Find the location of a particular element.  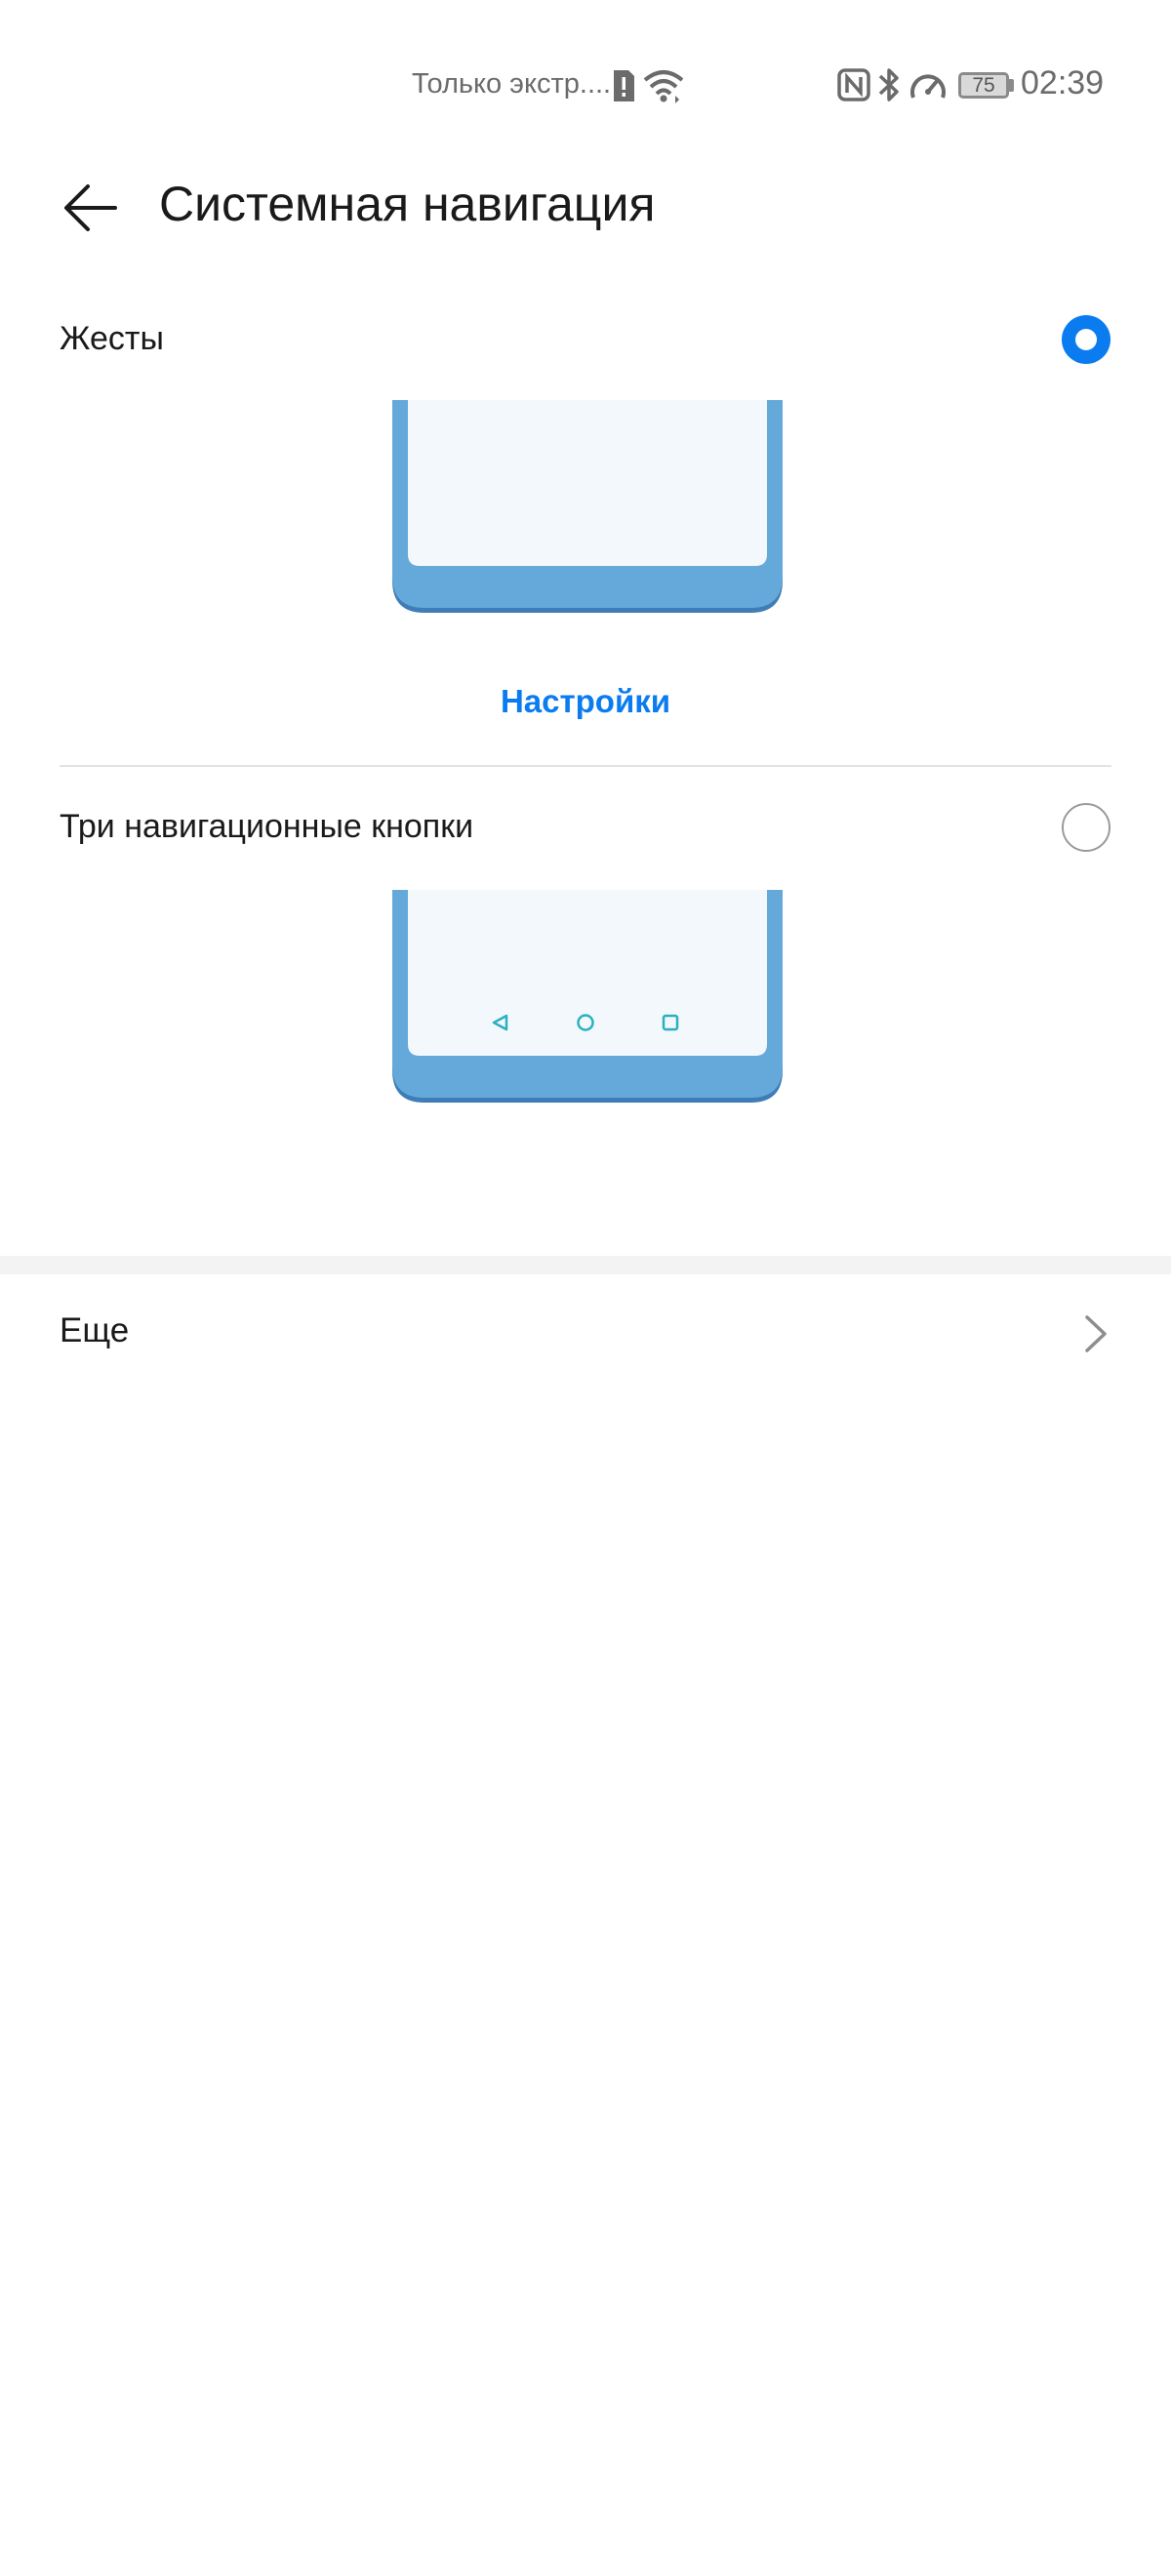

more-item: Еще is located at coordinates (585, 1334).